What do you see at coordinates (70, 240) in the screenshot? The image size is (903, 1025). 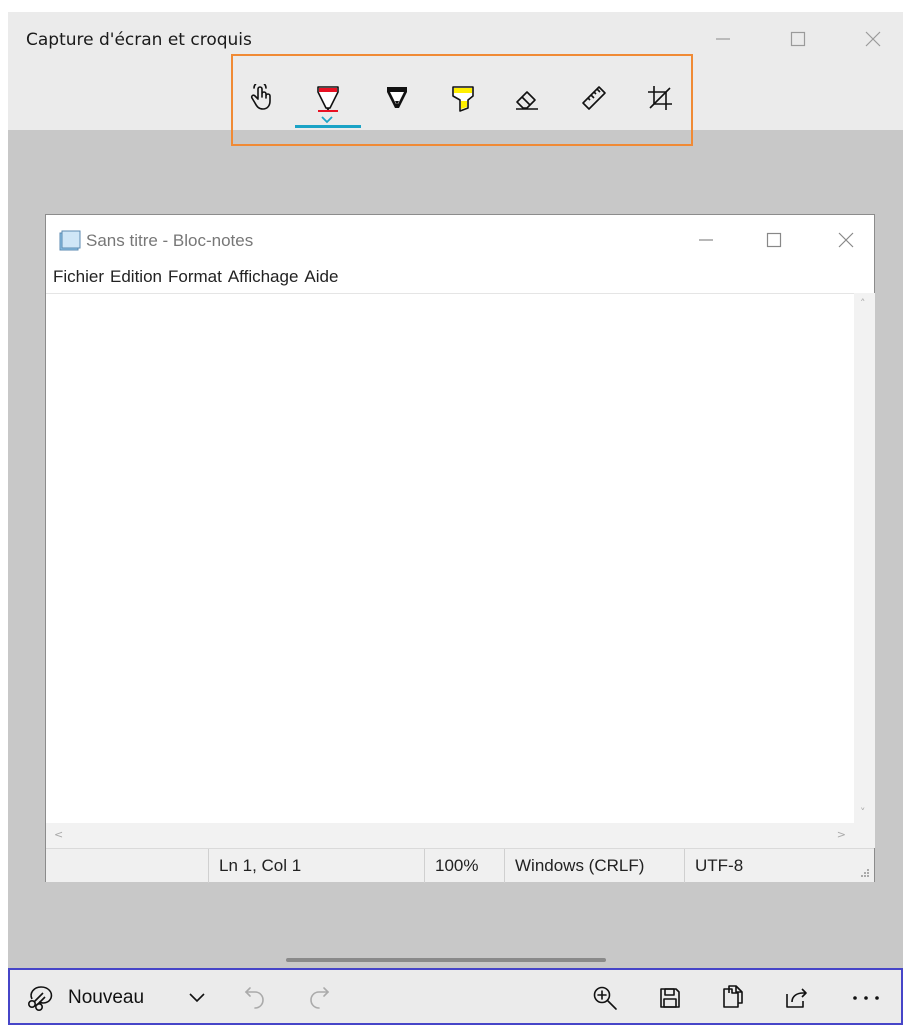 I see `notepad-icon` at bounding box center [70, 240].